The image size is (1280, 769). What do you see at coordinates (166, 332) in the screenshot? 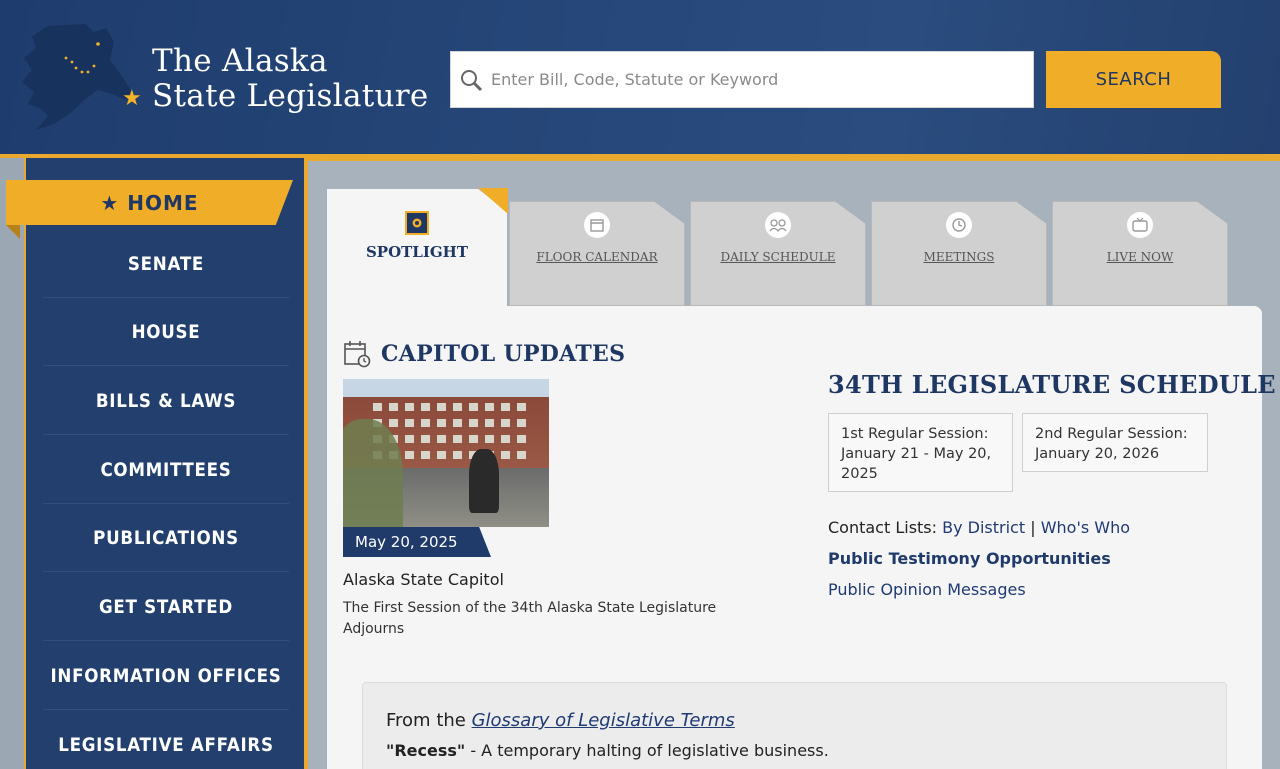
I see `sidebar-item-house: HOUSE` at bounding box center [166, 332].